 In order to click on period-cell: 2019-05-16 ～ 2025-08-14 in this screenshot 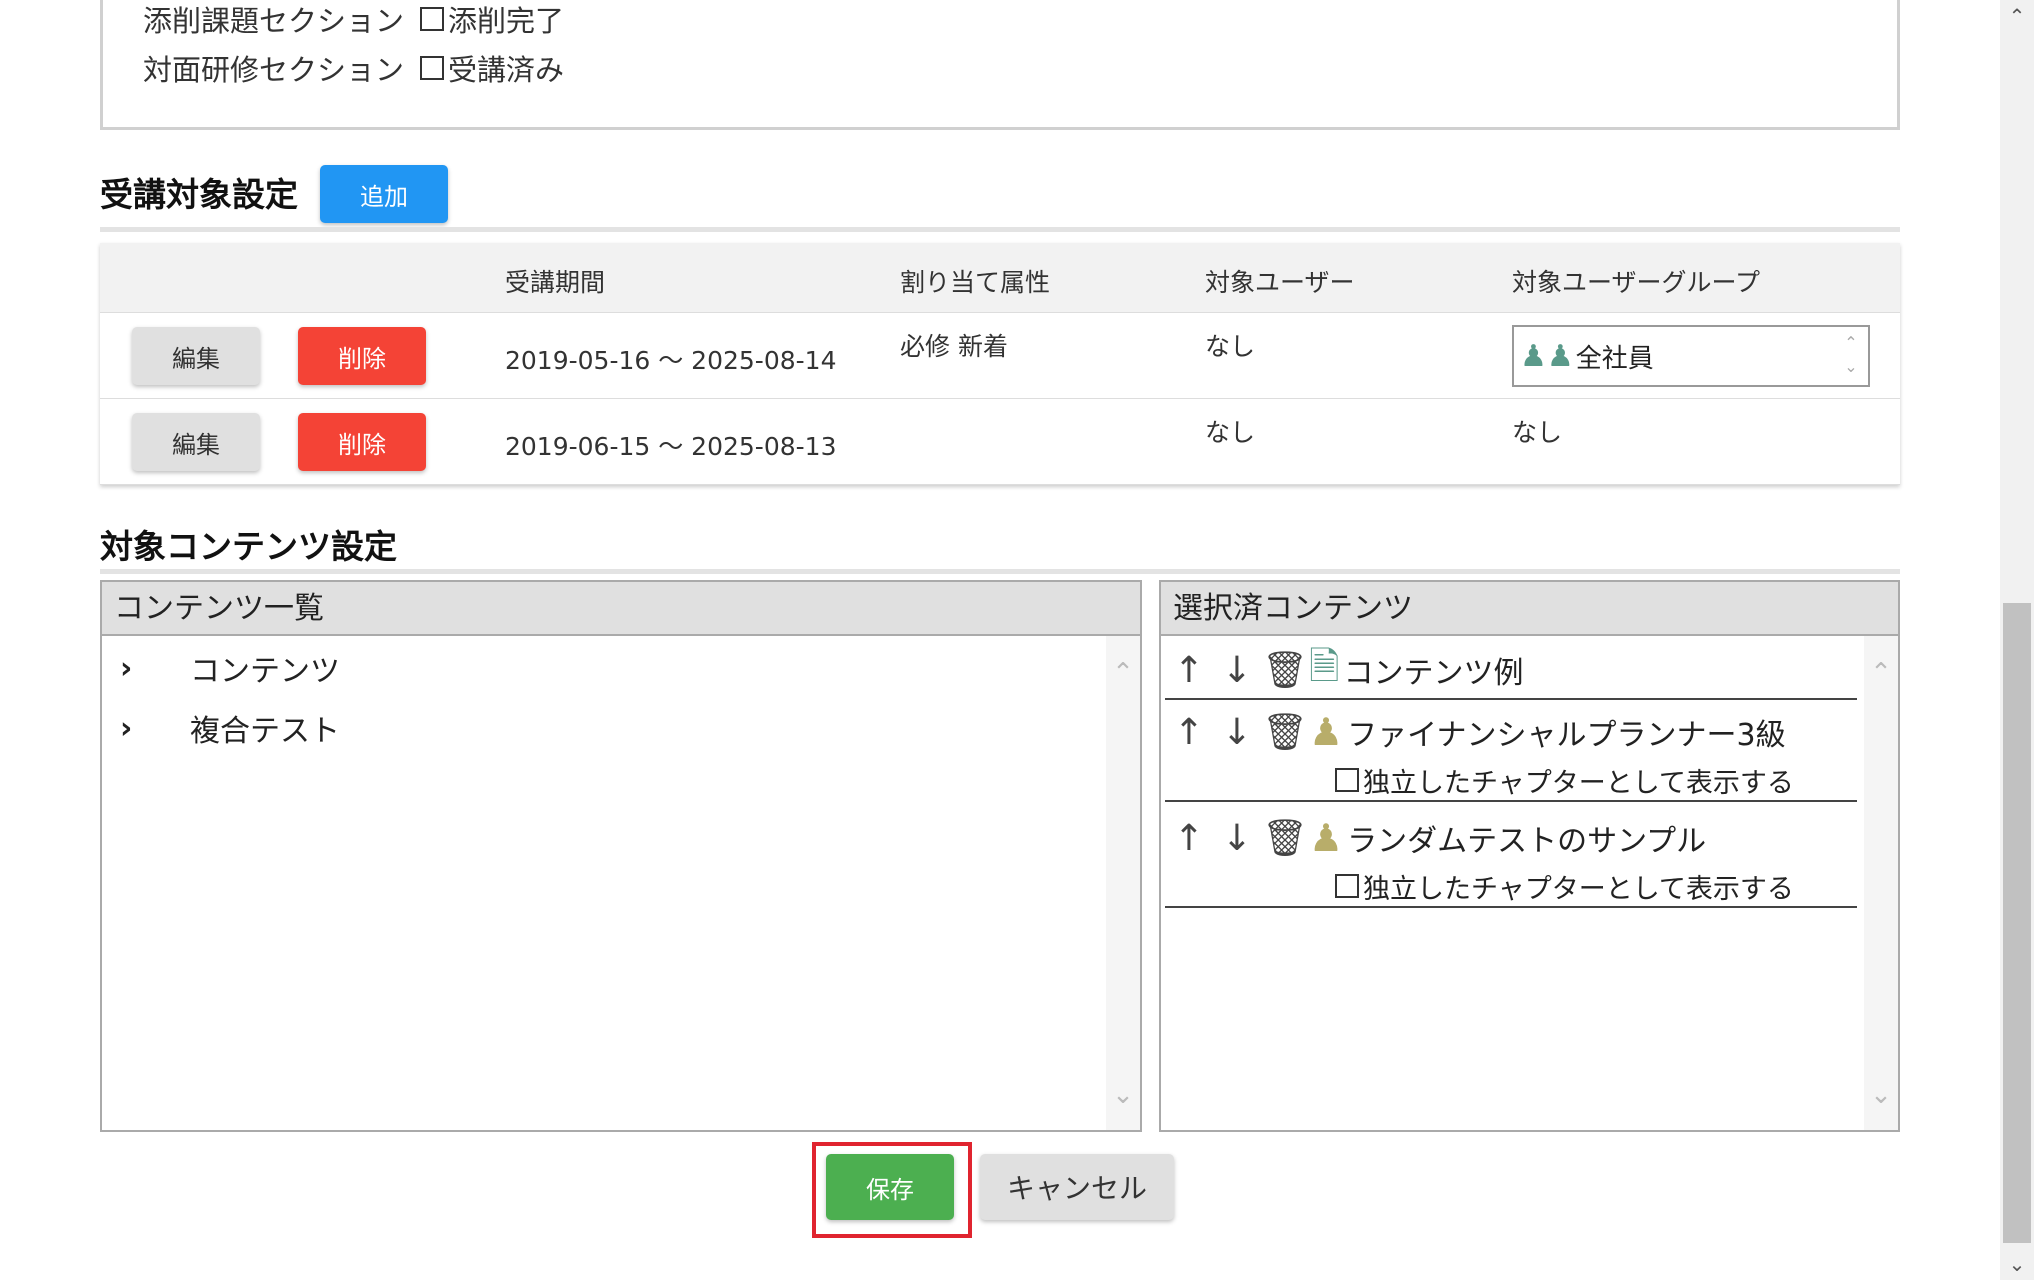, I will do `click(671, 360)`.